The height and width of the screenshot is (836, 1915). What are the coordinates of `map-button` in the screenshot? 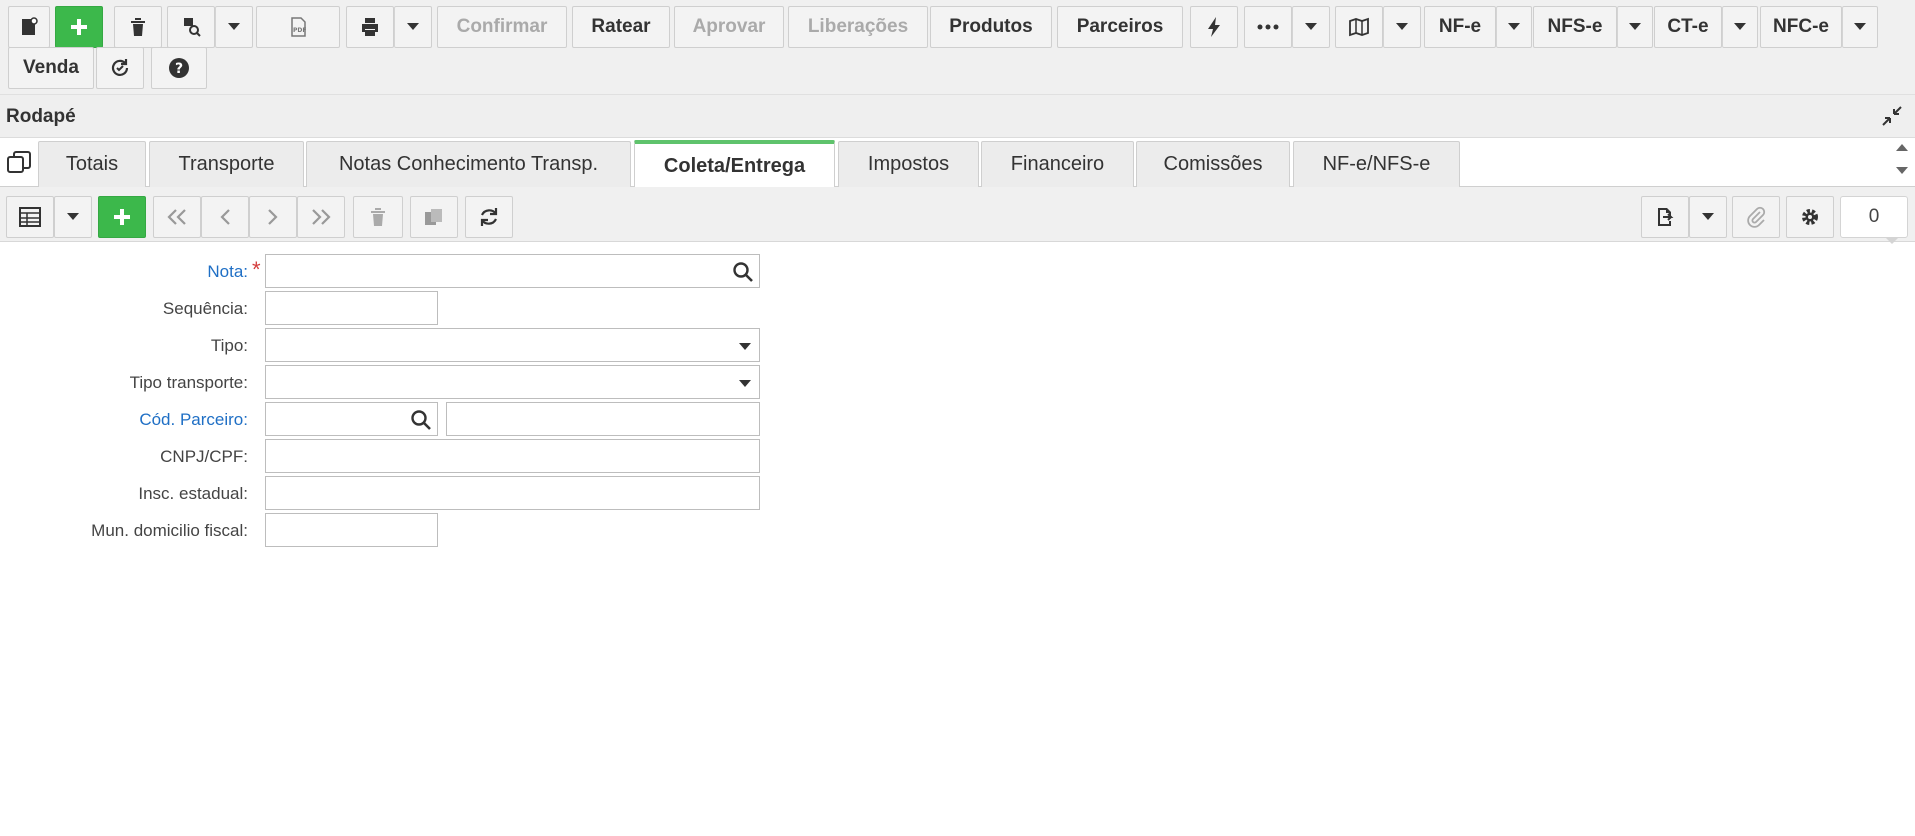 It's located at (1359, 27).